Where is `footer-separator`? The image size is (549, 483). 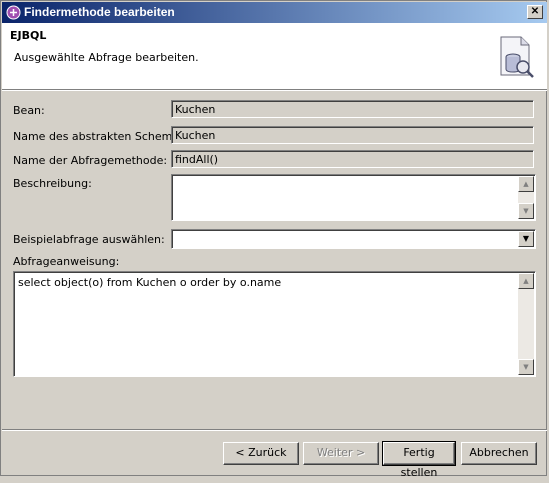 footer-separator is located at coordinates (274, 430).